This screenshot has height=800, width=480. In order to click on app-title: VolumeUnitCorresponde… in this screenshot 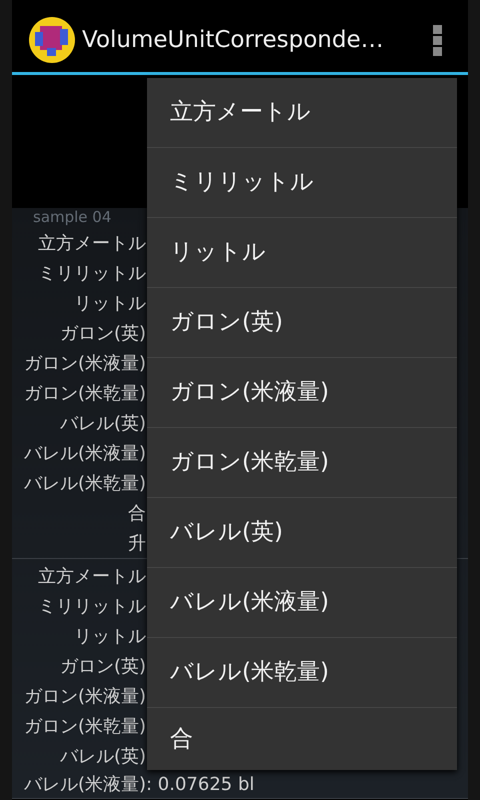, I will do `click(233, 40)`.